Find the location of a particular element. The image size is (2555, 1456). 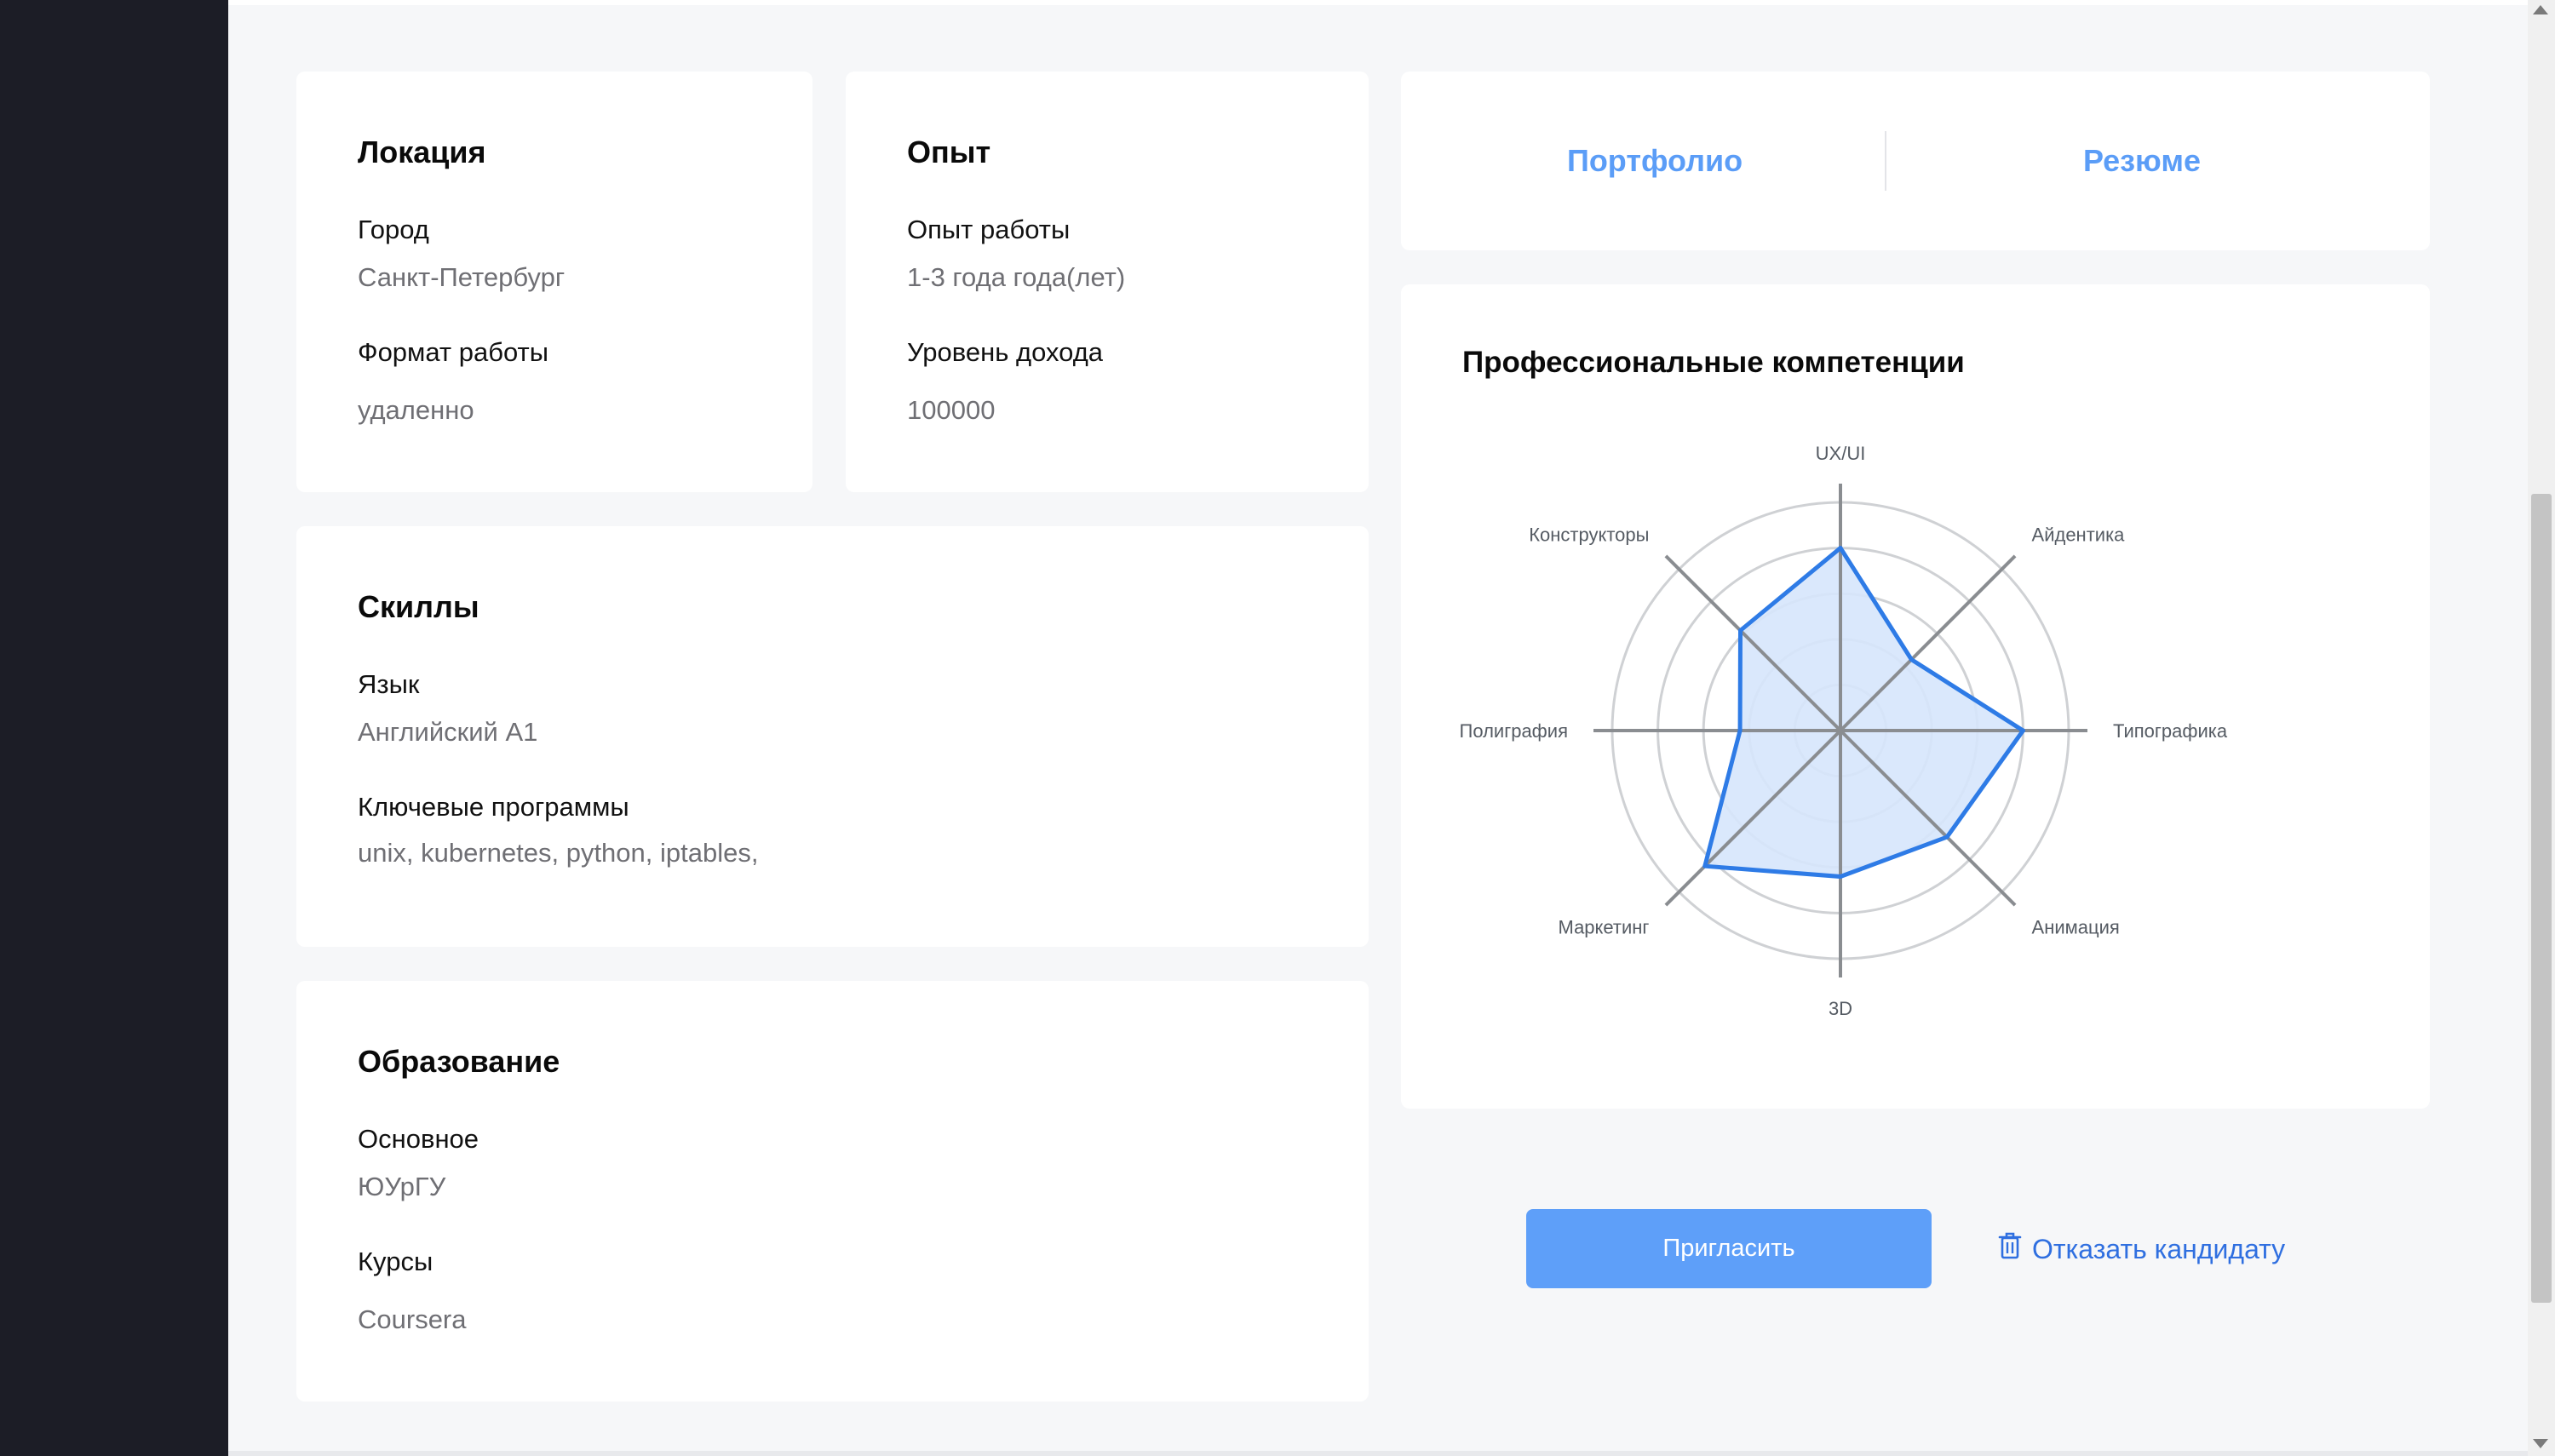

main-education-label: Основное is located at coordinates (418, 1139).